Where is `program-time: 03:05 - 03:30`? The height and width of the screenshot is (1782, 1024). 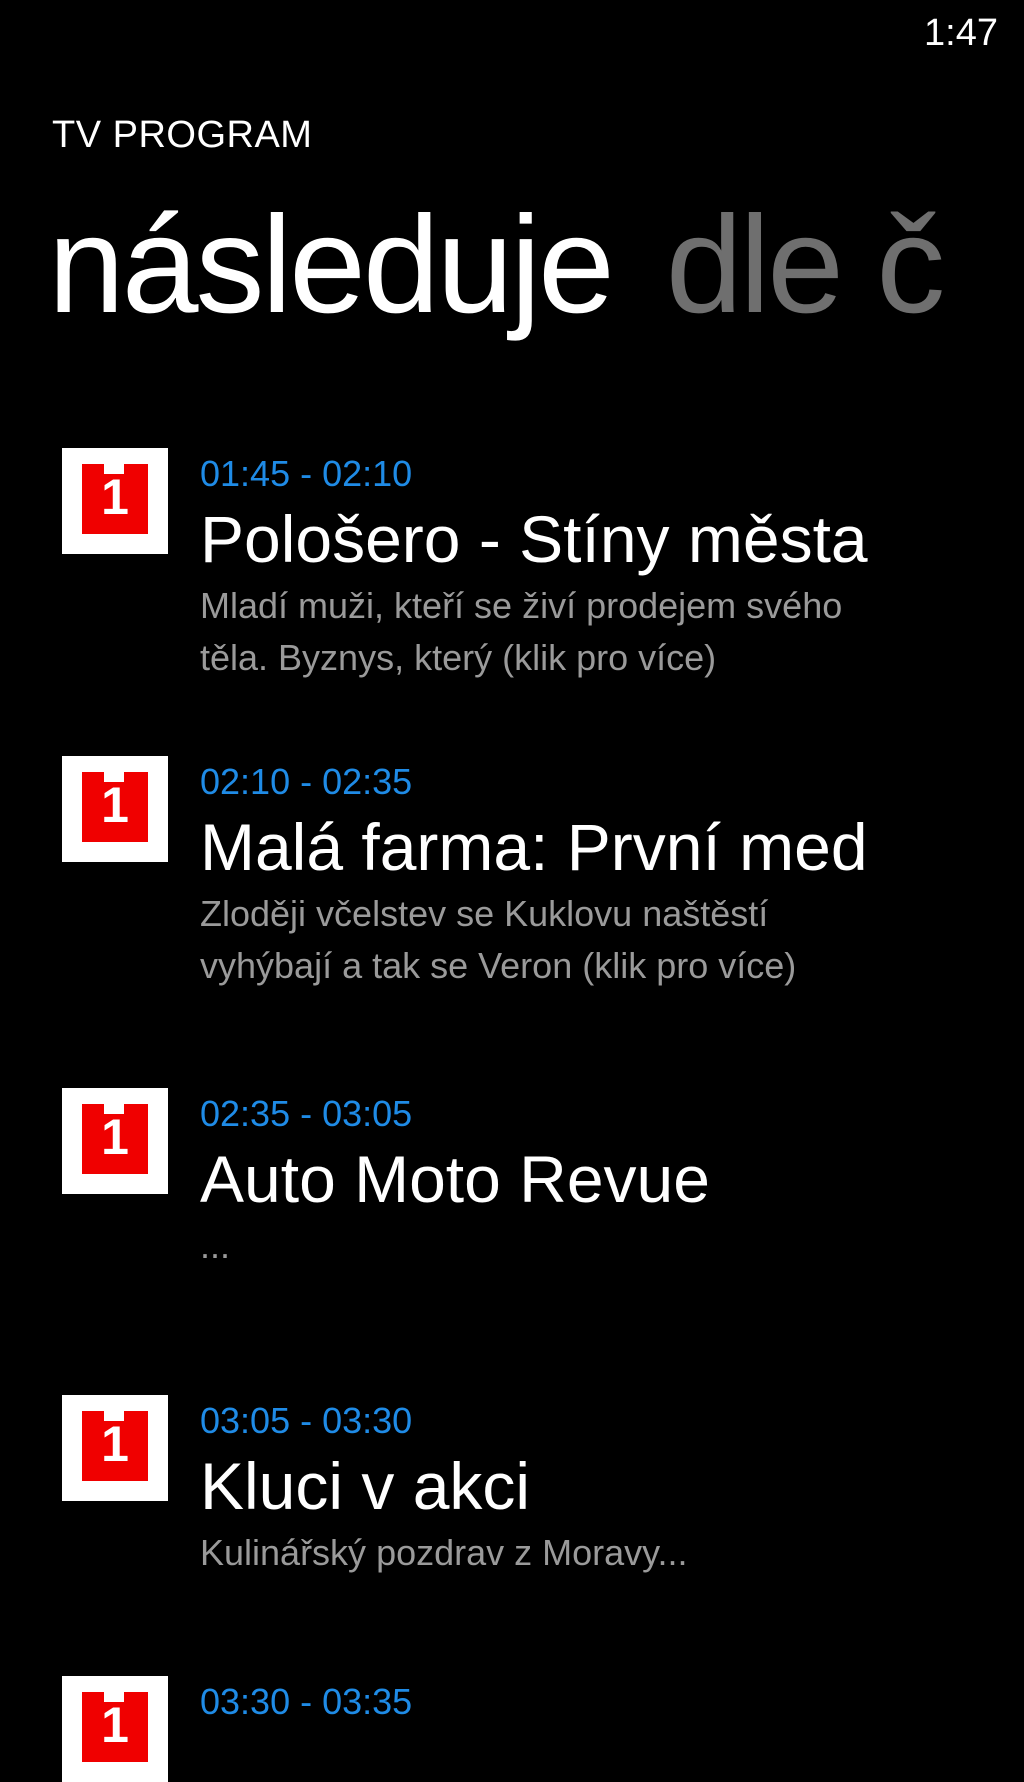 program-time: 03:05 - 03:30 is located at coordinates (306, 1420).